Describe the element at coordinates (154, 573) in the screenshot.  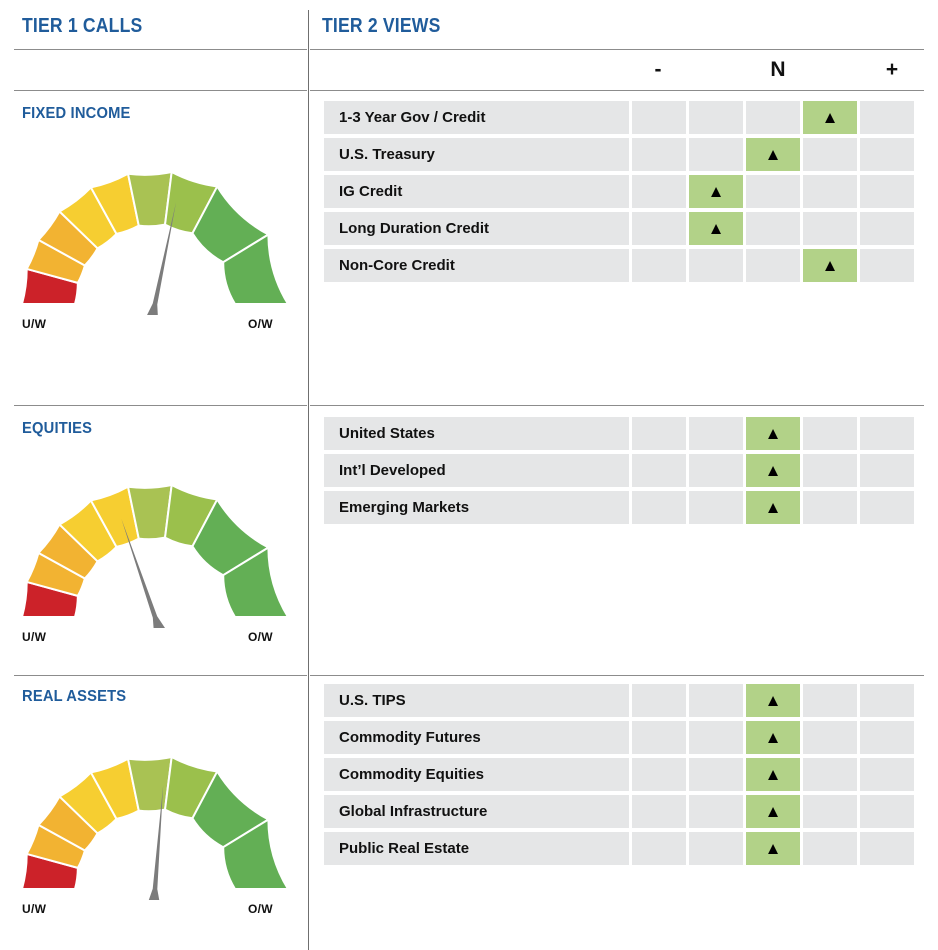
I see `gauge-equities: U/W O/W` at that location.